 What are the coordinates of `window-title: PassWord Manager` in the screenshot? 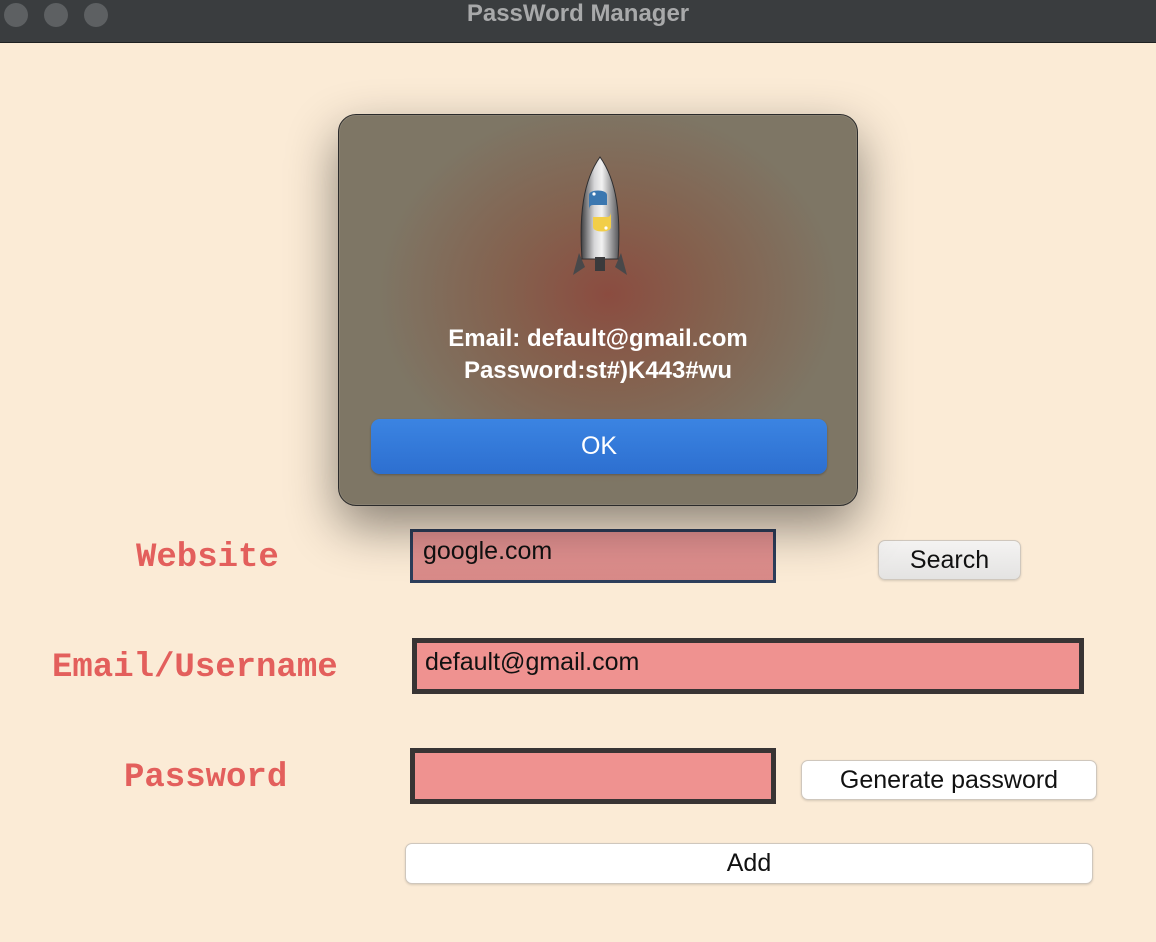 It's located at (578, 13).